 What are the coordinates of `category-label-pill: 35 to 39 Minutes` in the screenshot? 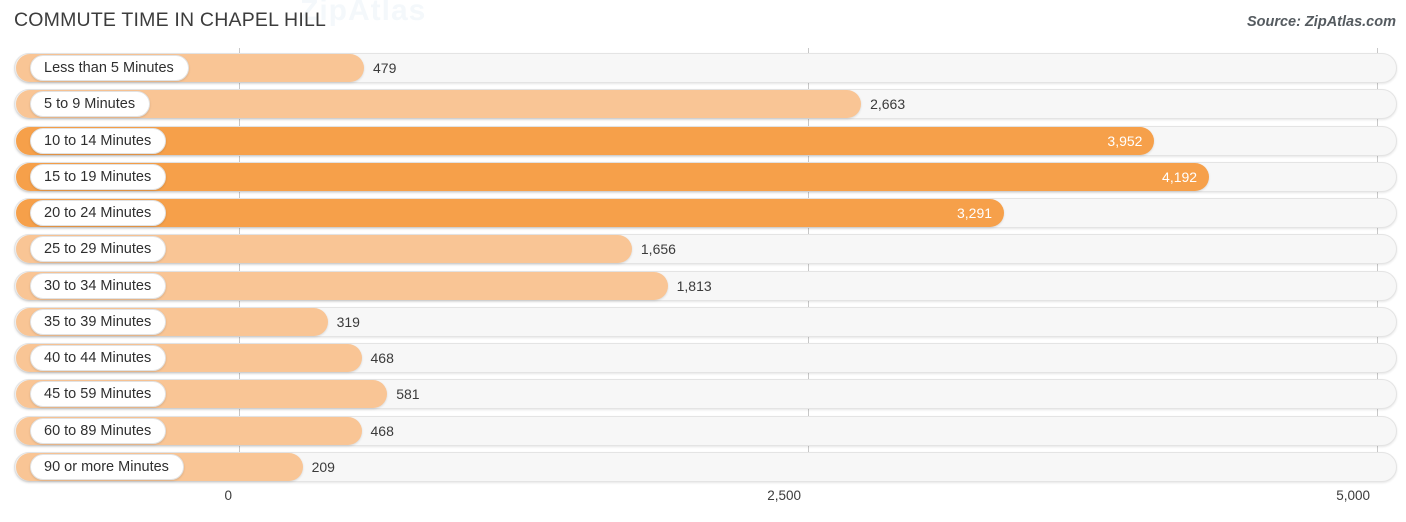 It's located at (98, 321).